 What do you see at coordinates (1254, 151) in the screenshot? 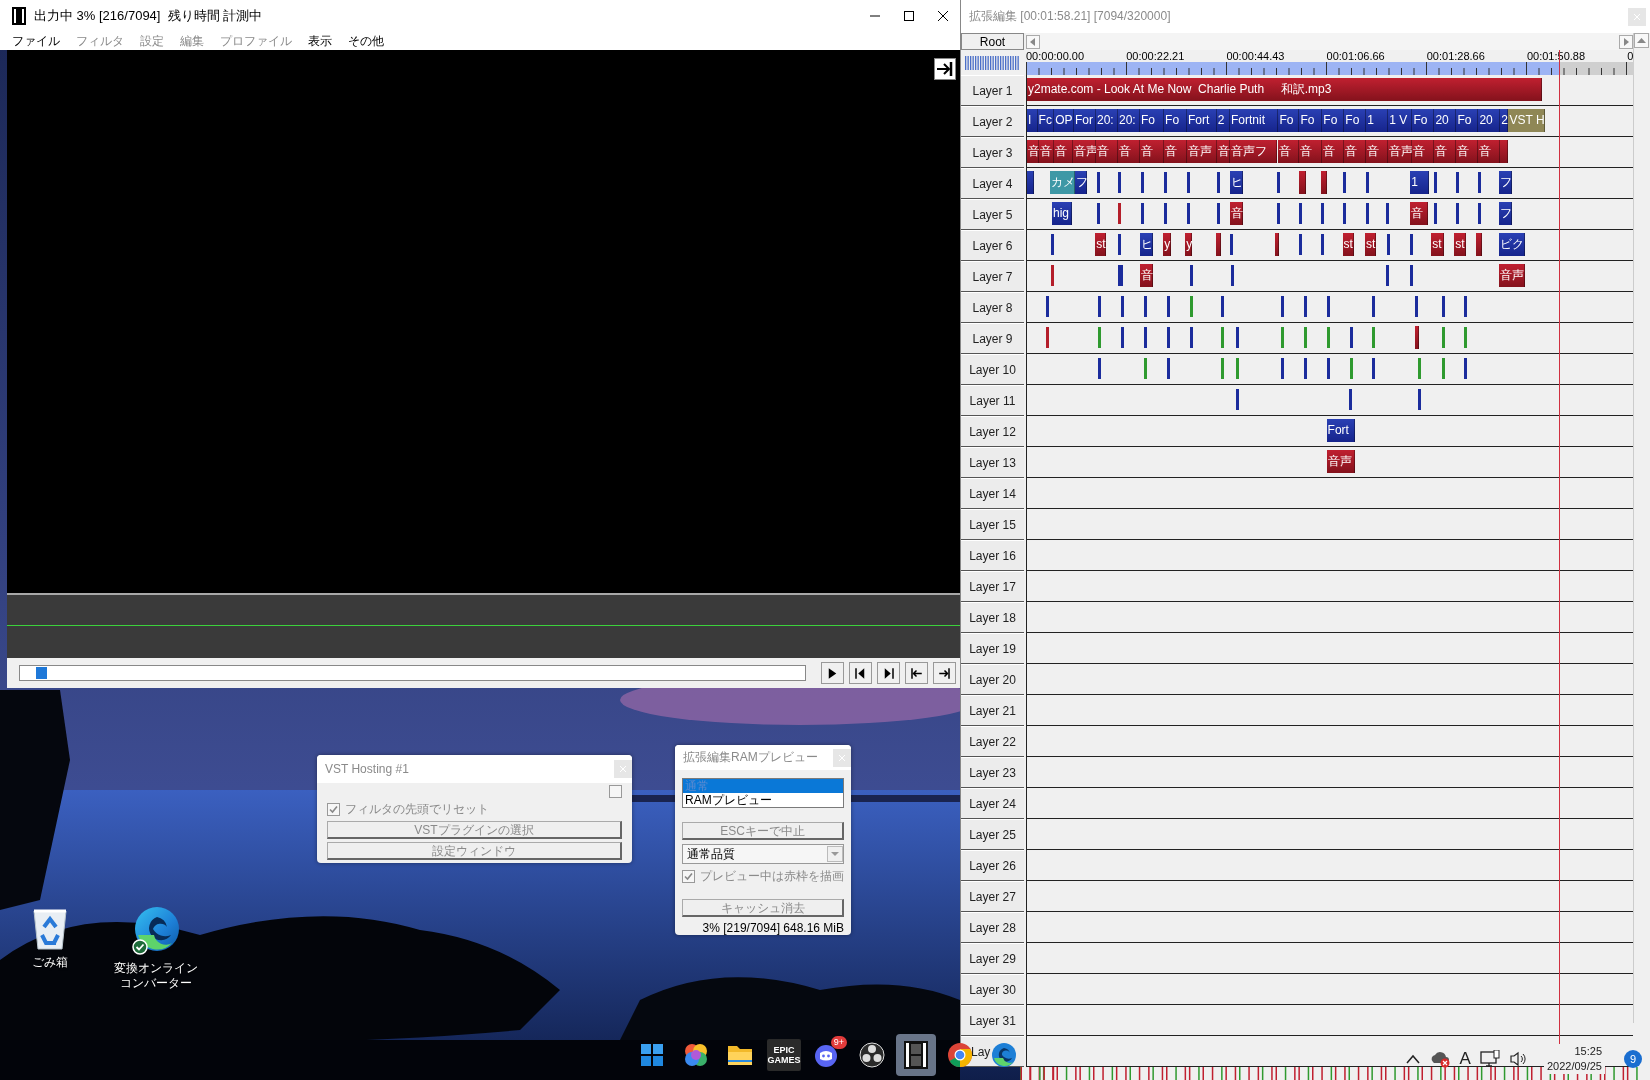
I see `timeline-clip: 音声フ` at bounding box center [1254, 151].